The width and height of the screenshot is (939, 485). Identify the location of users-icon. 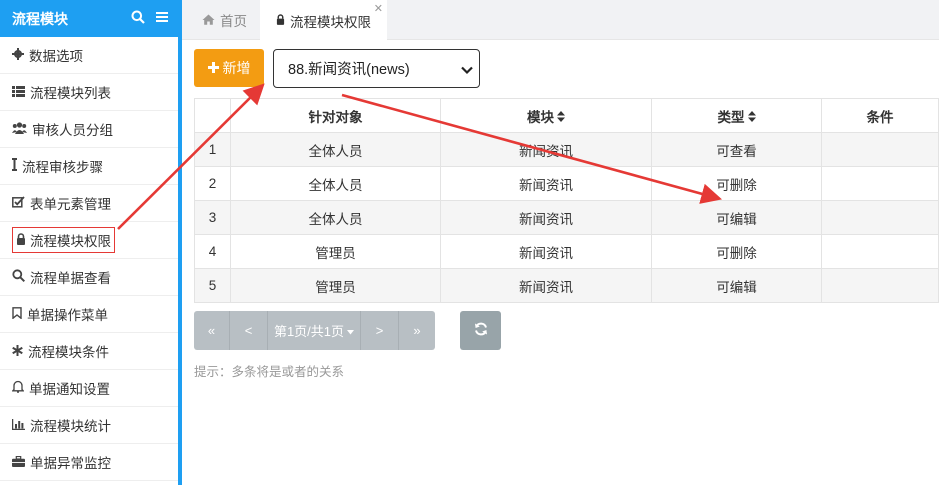
(19, 129).